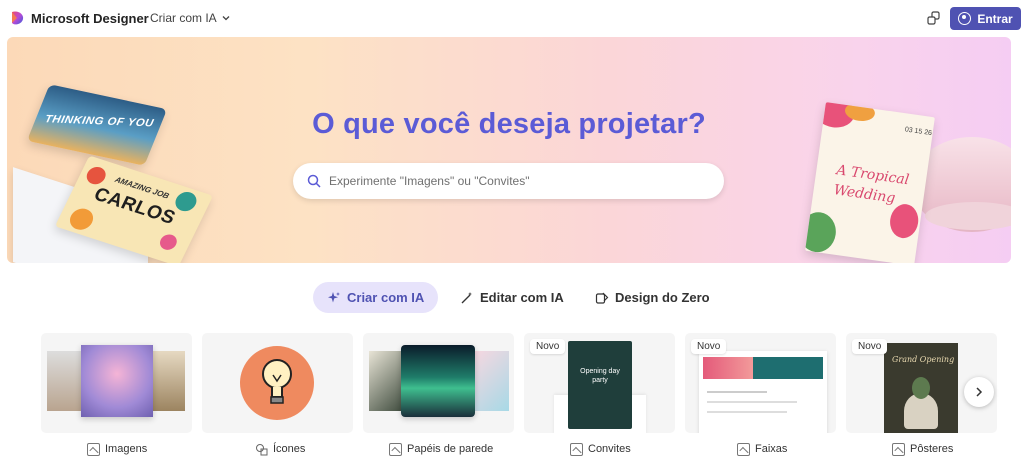 The height and width of the screenshot is (460, 1024). Describe the element at coordinates (923, 359) in the screenshot. I see `thumb-poster-text: Grand Opening` at that location.